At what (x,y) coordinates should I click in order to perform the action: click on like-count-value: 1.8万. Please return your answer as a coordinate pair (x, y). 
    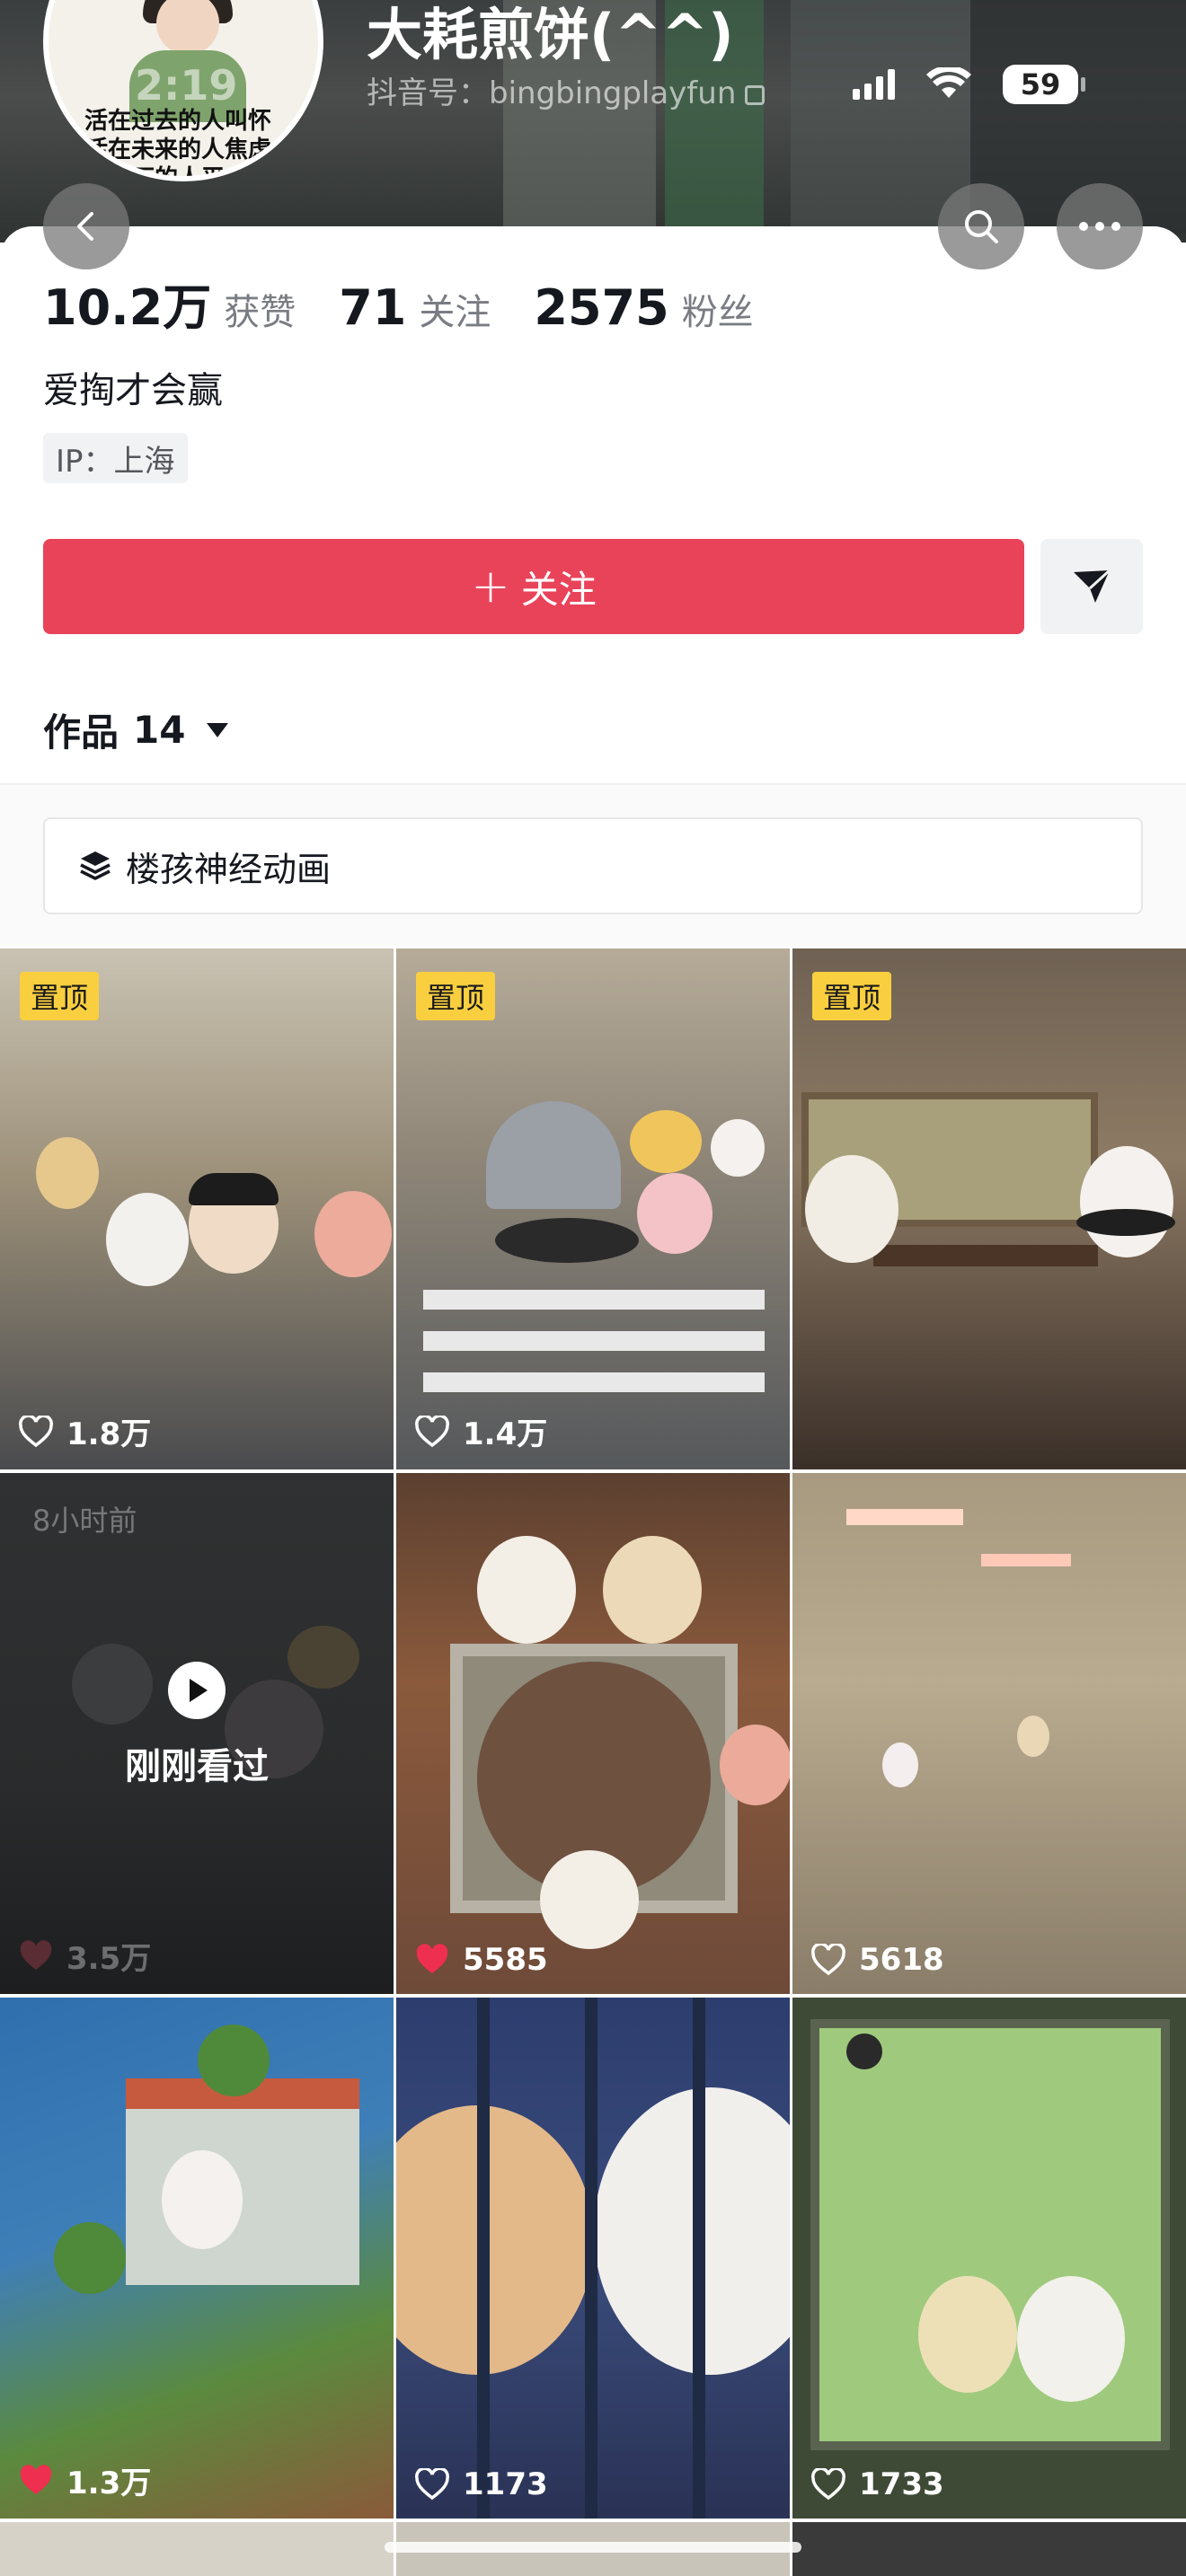
    Looking at the image, I should click on (109, 1434).